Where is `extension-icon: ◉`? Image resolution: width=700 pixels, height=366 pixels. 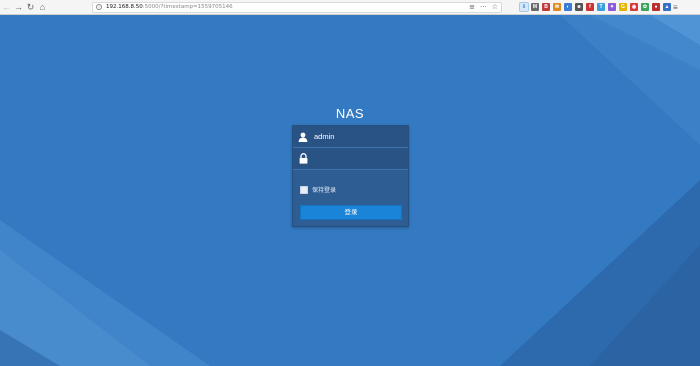 extension-icon: ◉ is located at coordinates (634, 7).